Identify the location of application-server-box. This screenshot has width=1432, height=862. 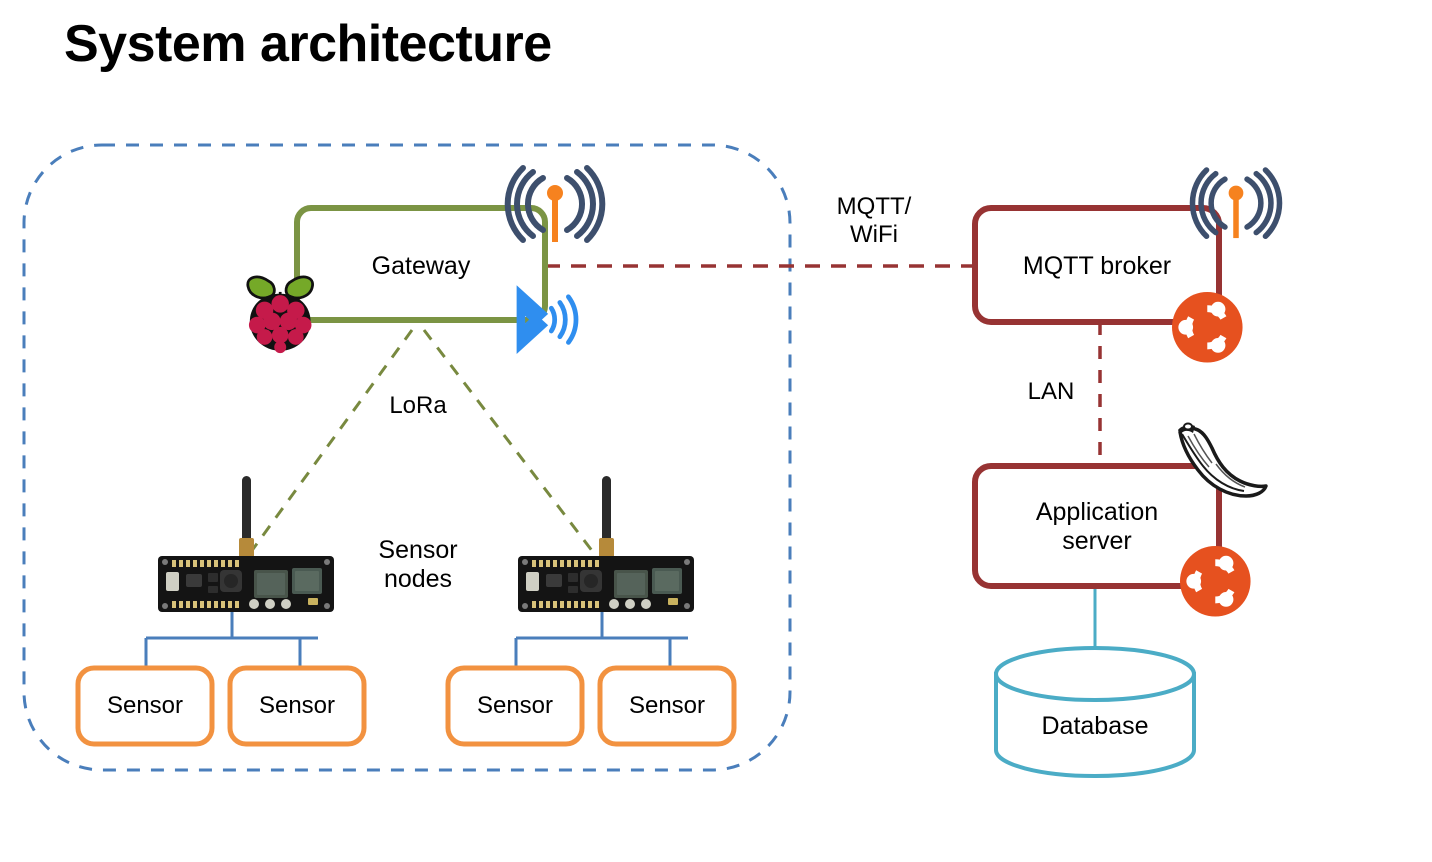
(1097, 526).